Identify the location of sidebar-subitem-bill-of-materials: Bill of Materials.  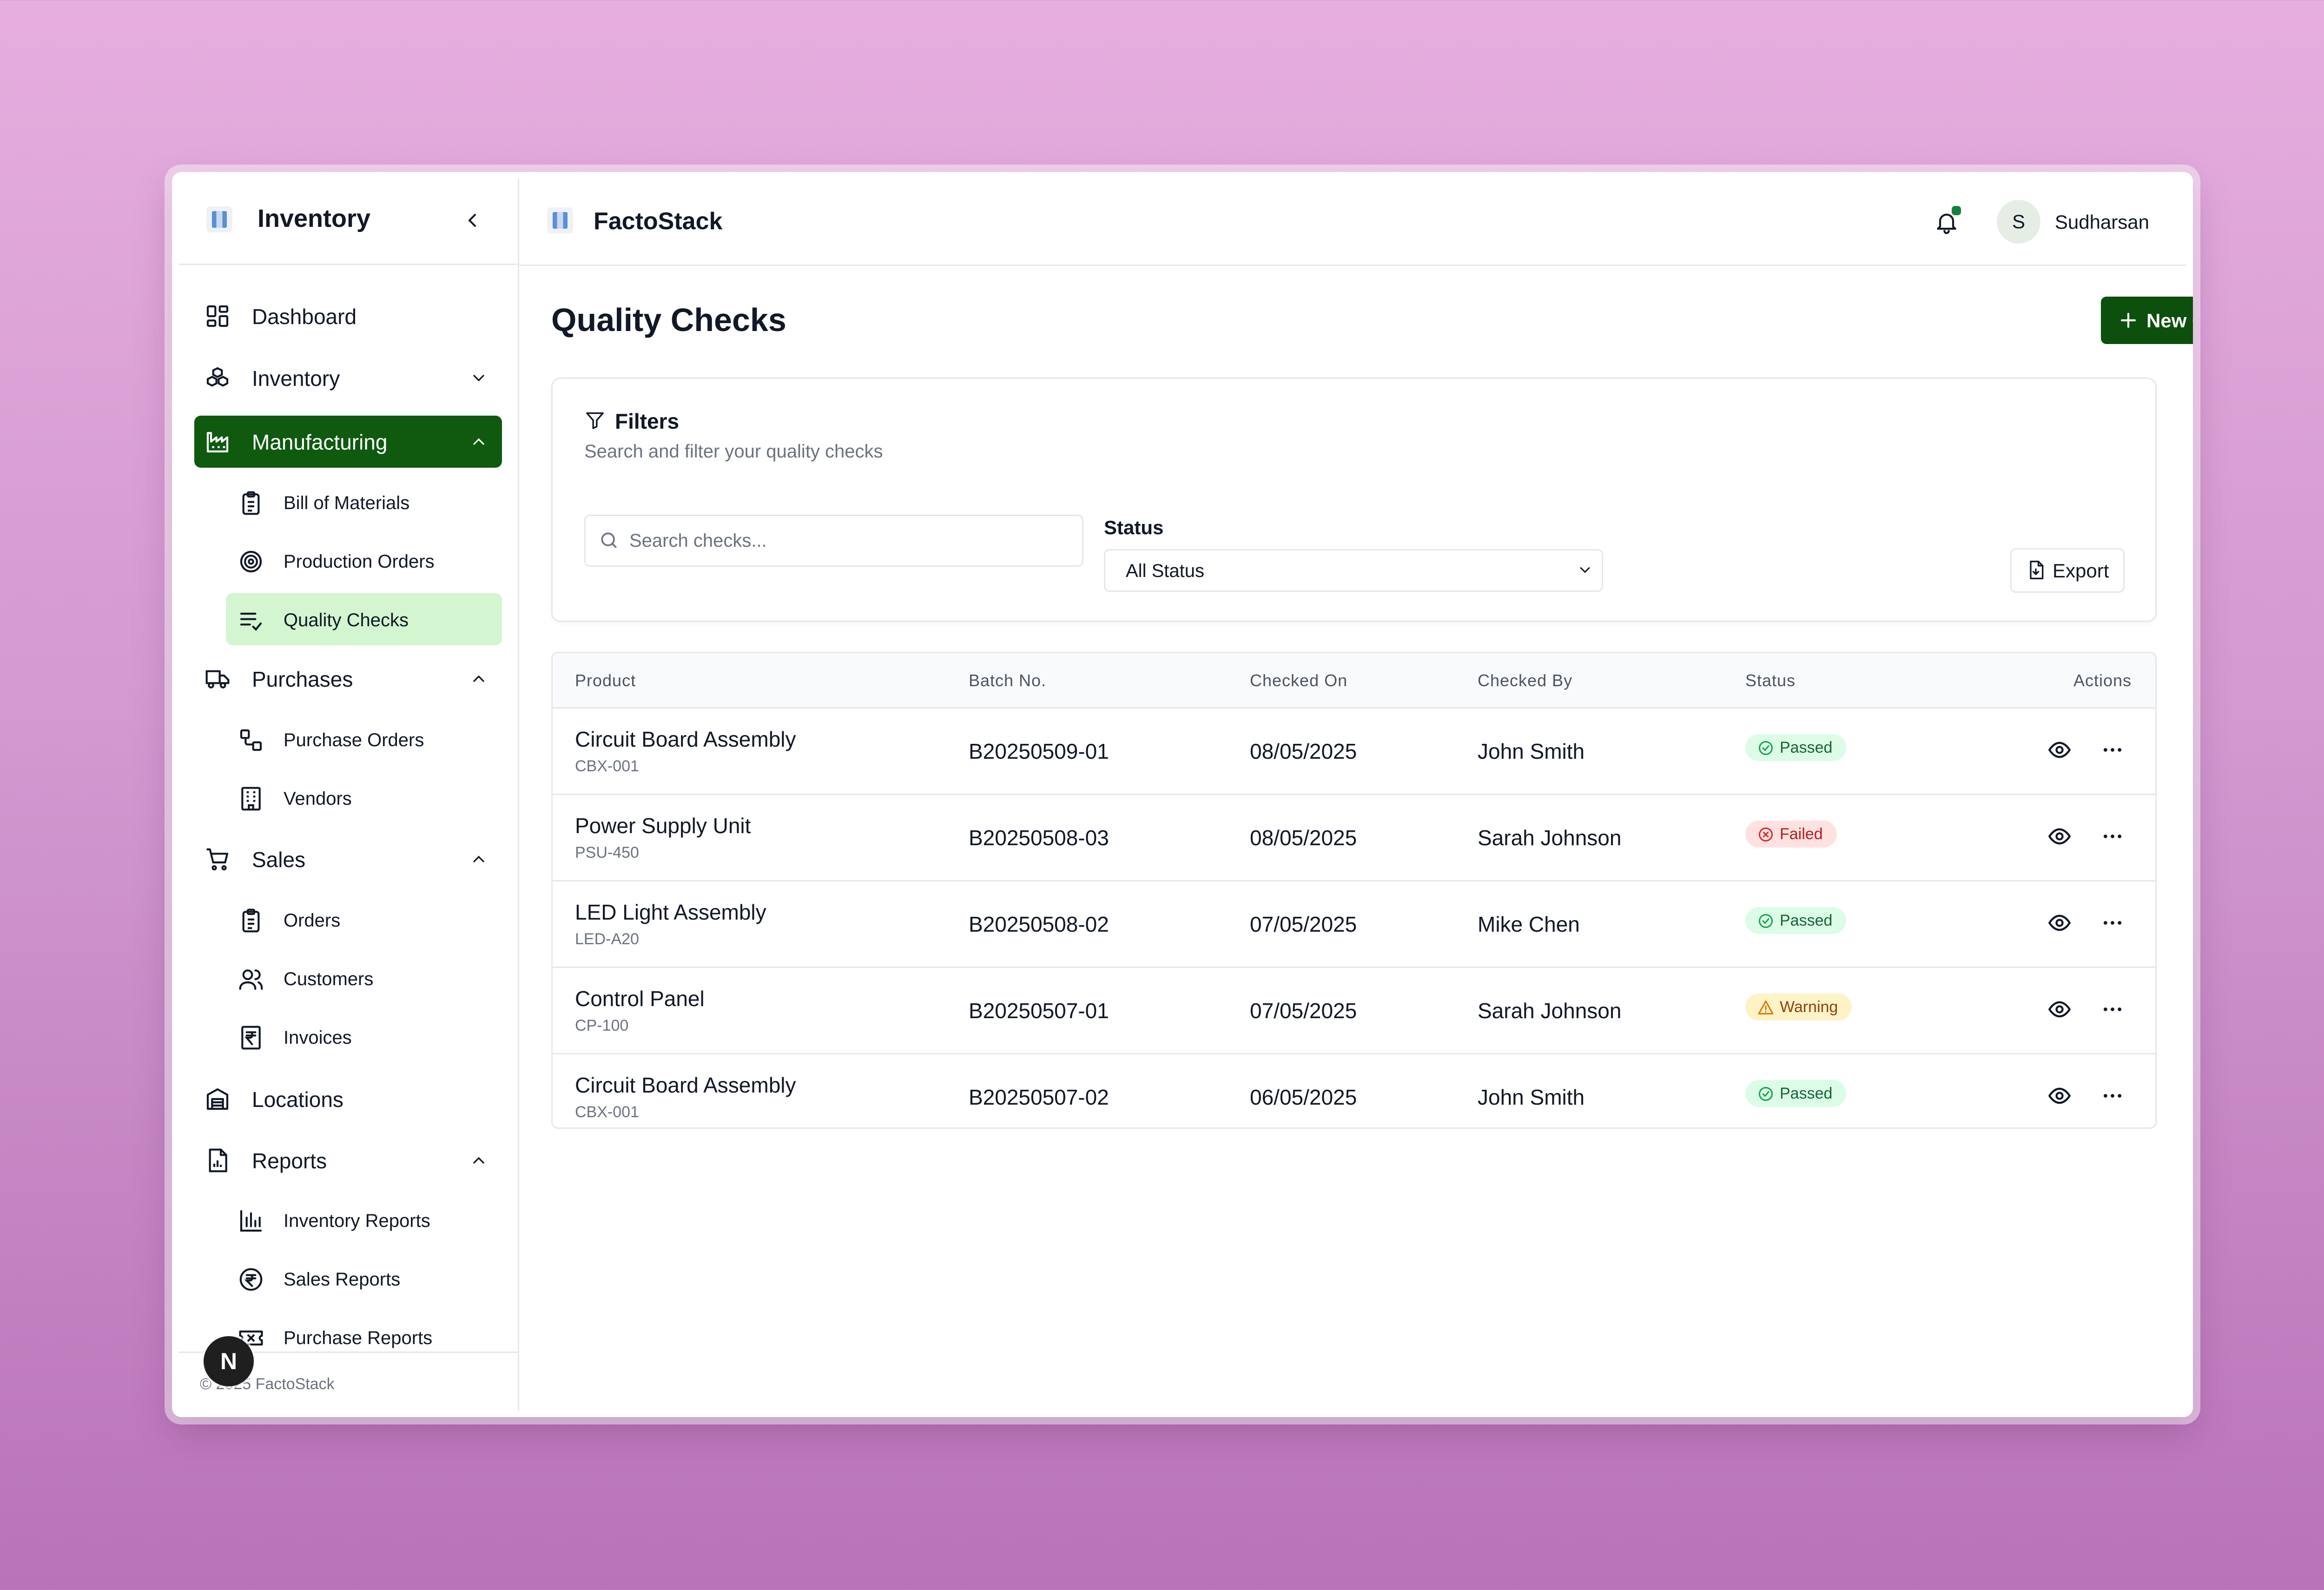
(364, 502).